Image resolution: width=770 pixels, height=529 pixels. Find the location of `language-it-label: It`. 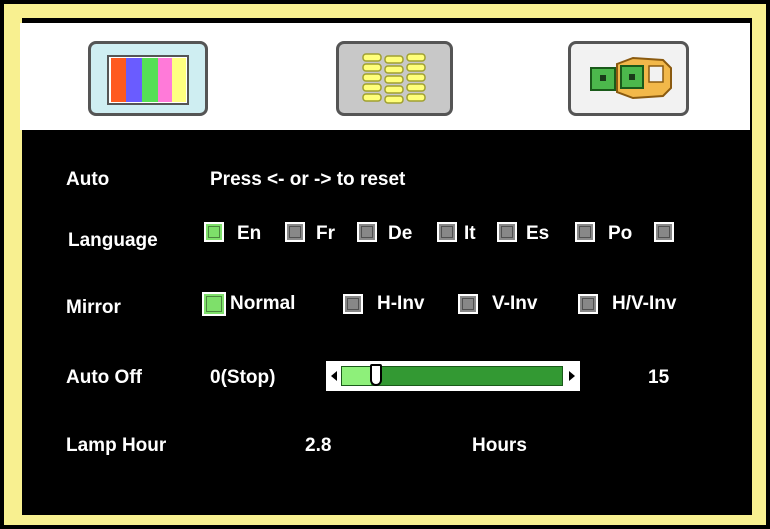

language-it-label: It is located at coordinates (470, 233).